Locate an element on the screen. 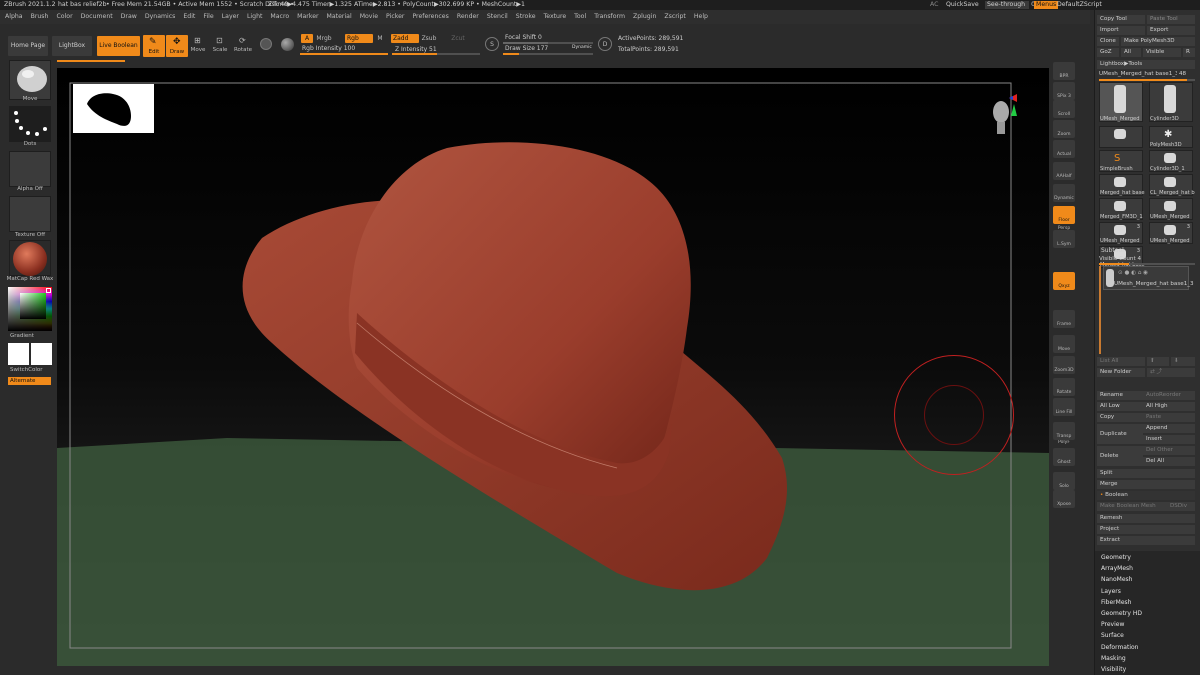 Image resolution: width=1200 pixels, height=675 pixels. subtool-header: Subtool is located at coordinates (1112, 250).